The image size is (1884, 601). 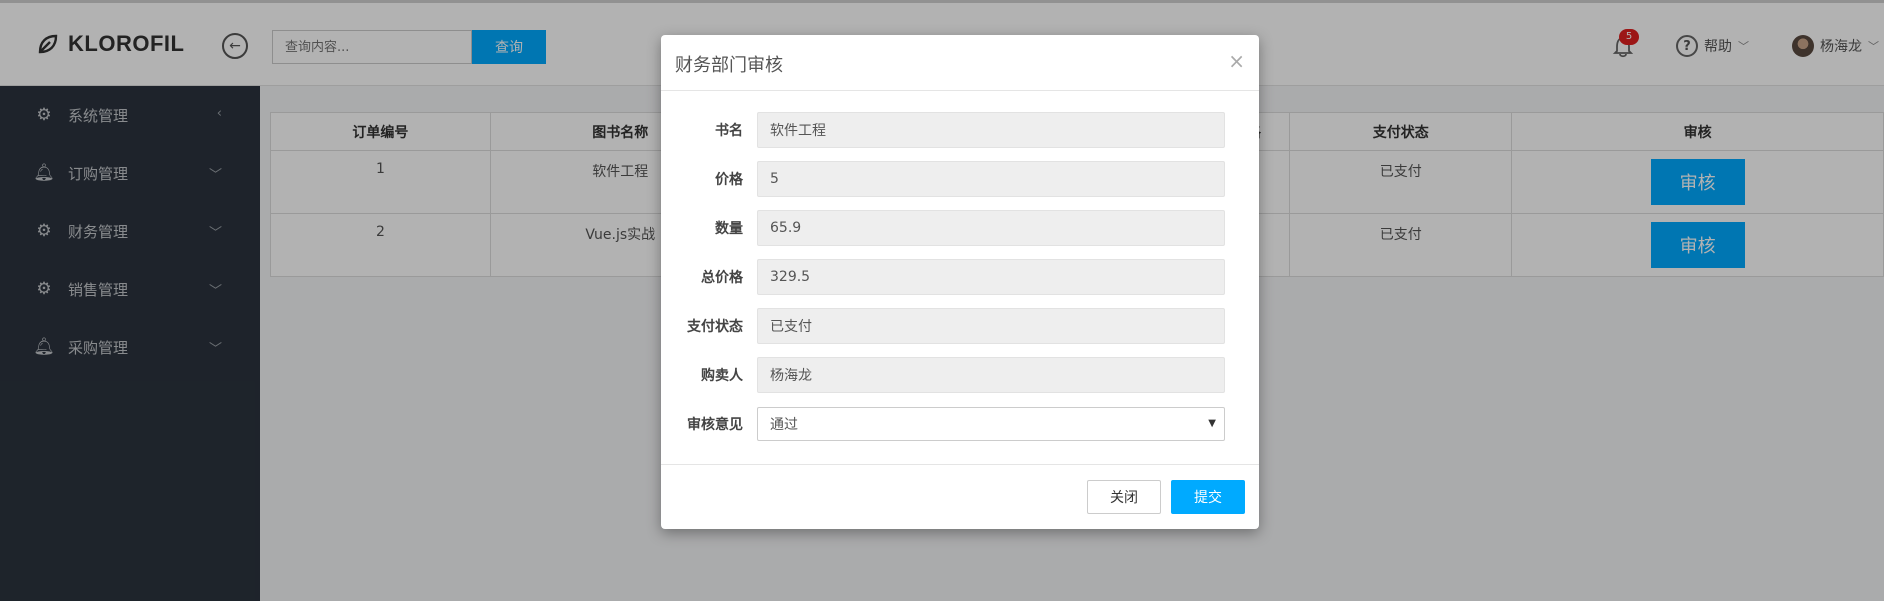 I want to click on field-value: 软件工程, so click(x=798, y=130).